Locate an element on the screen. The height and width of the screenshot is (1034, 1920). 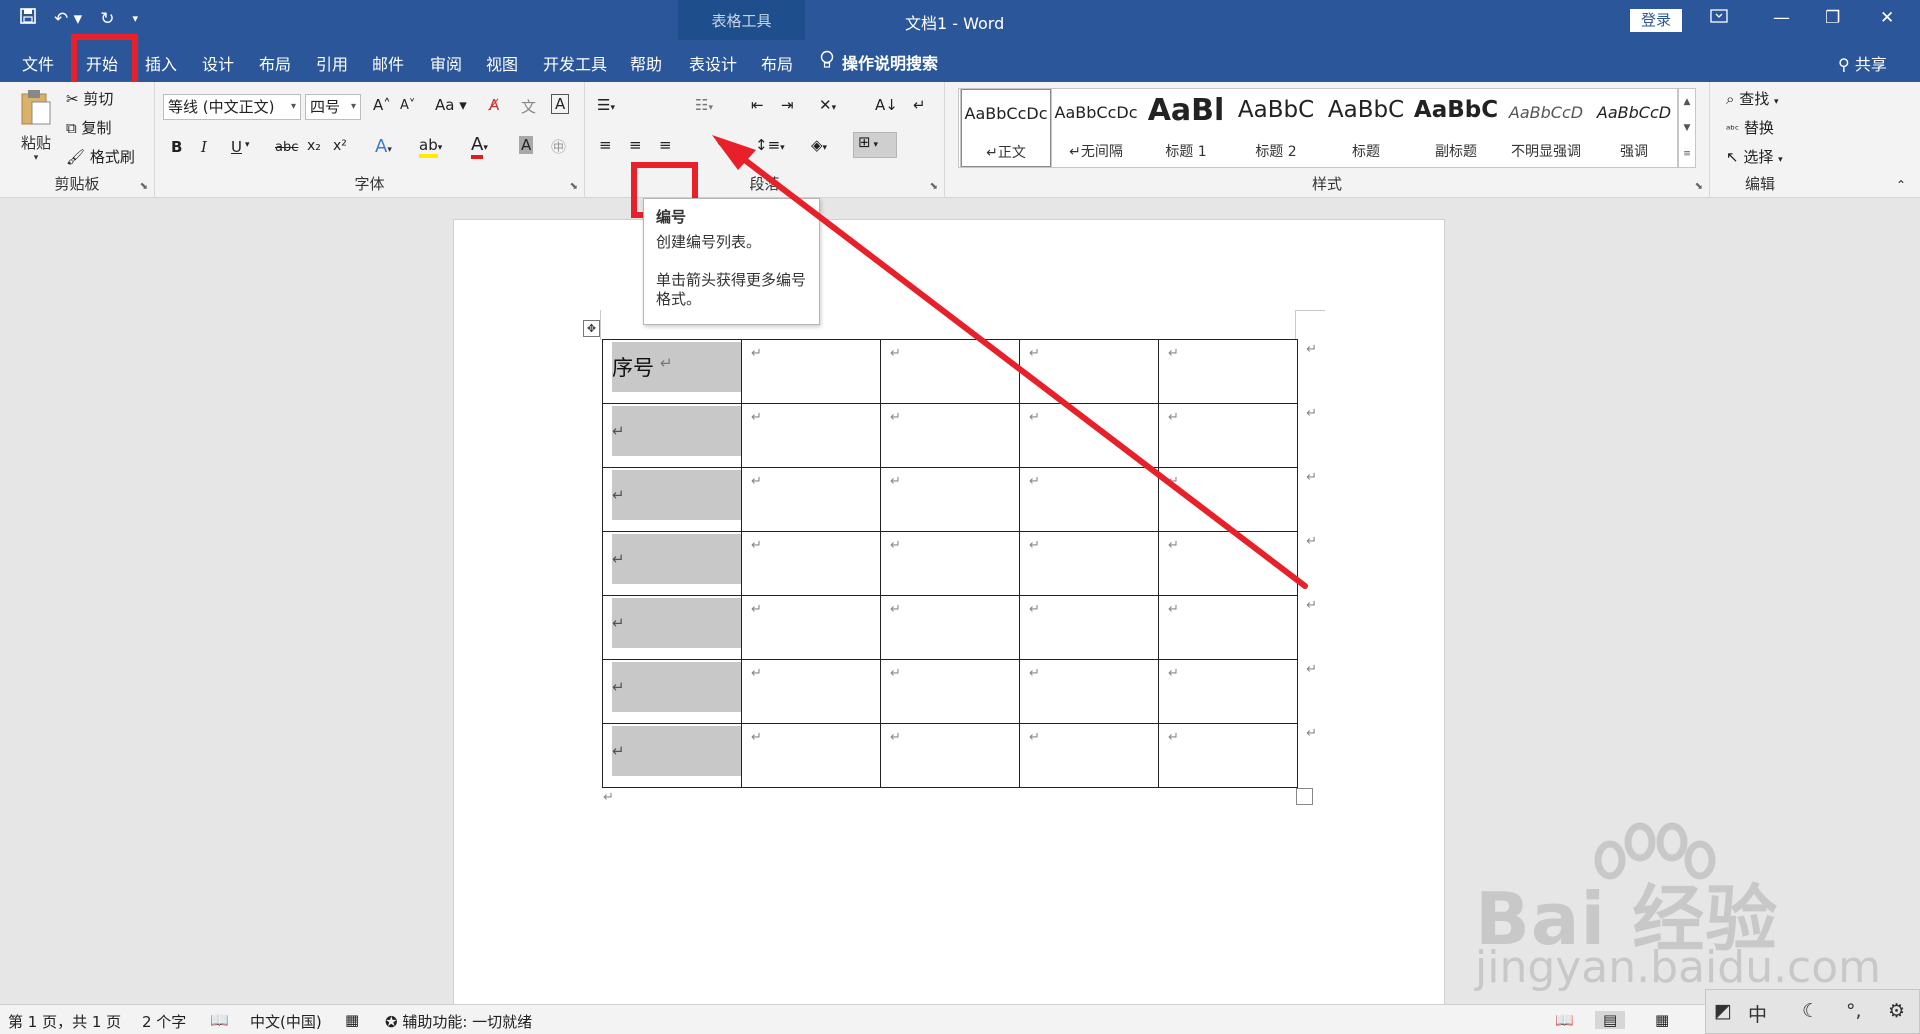
align-left-button: ≡ is located at coordinates (605, 145).